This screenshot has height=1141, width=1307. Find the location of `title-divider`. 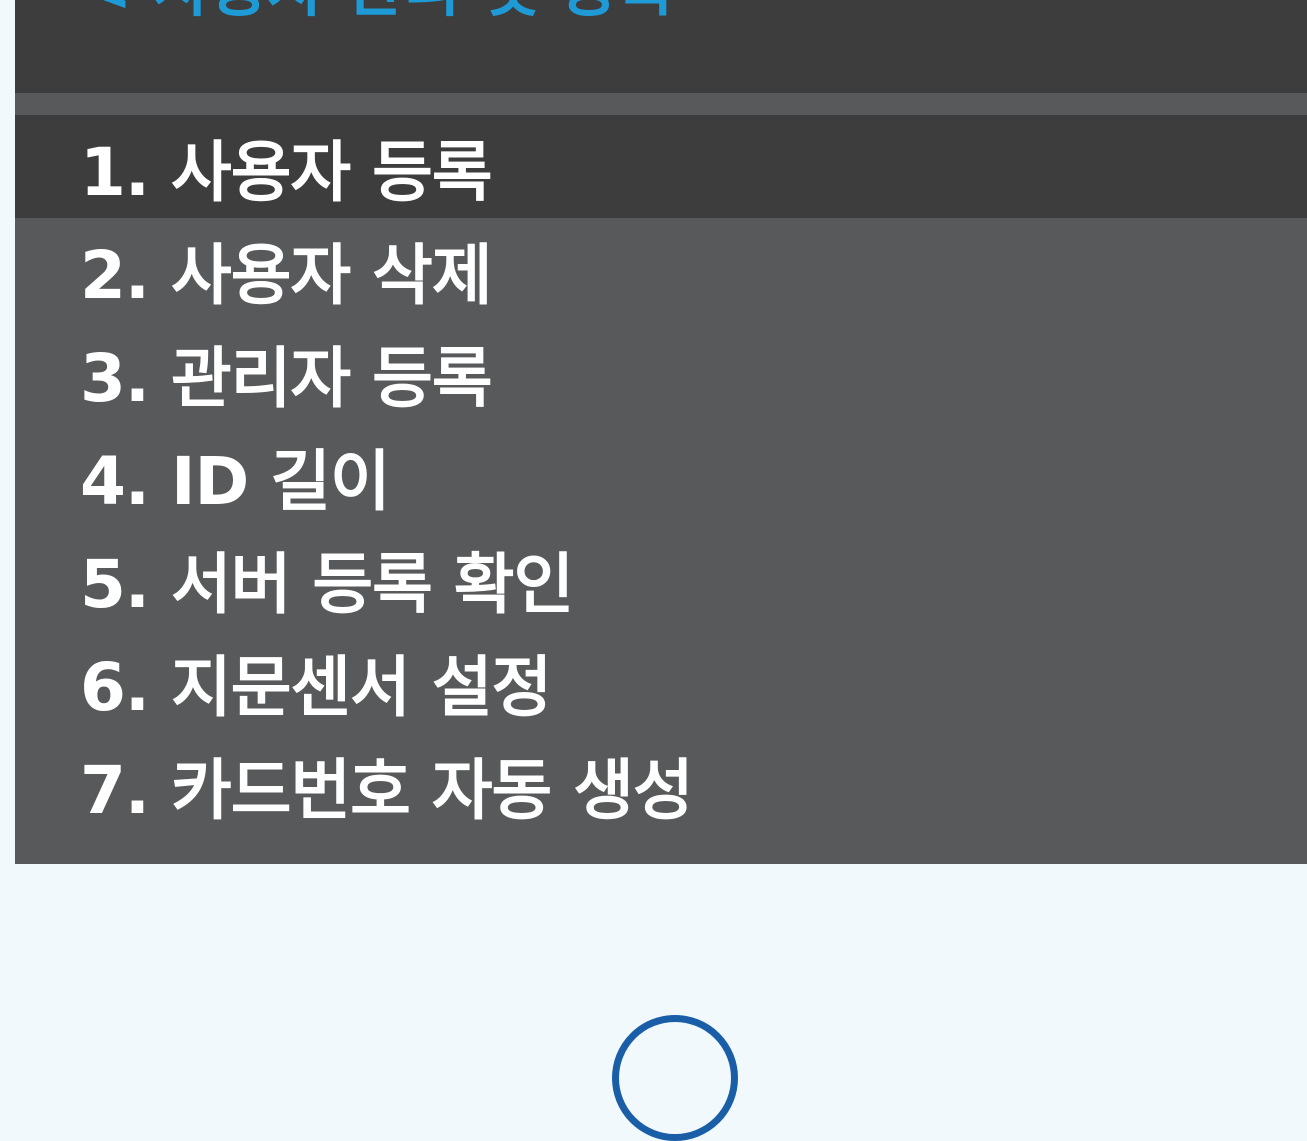

title-divider is located at coordinates (661, 104).